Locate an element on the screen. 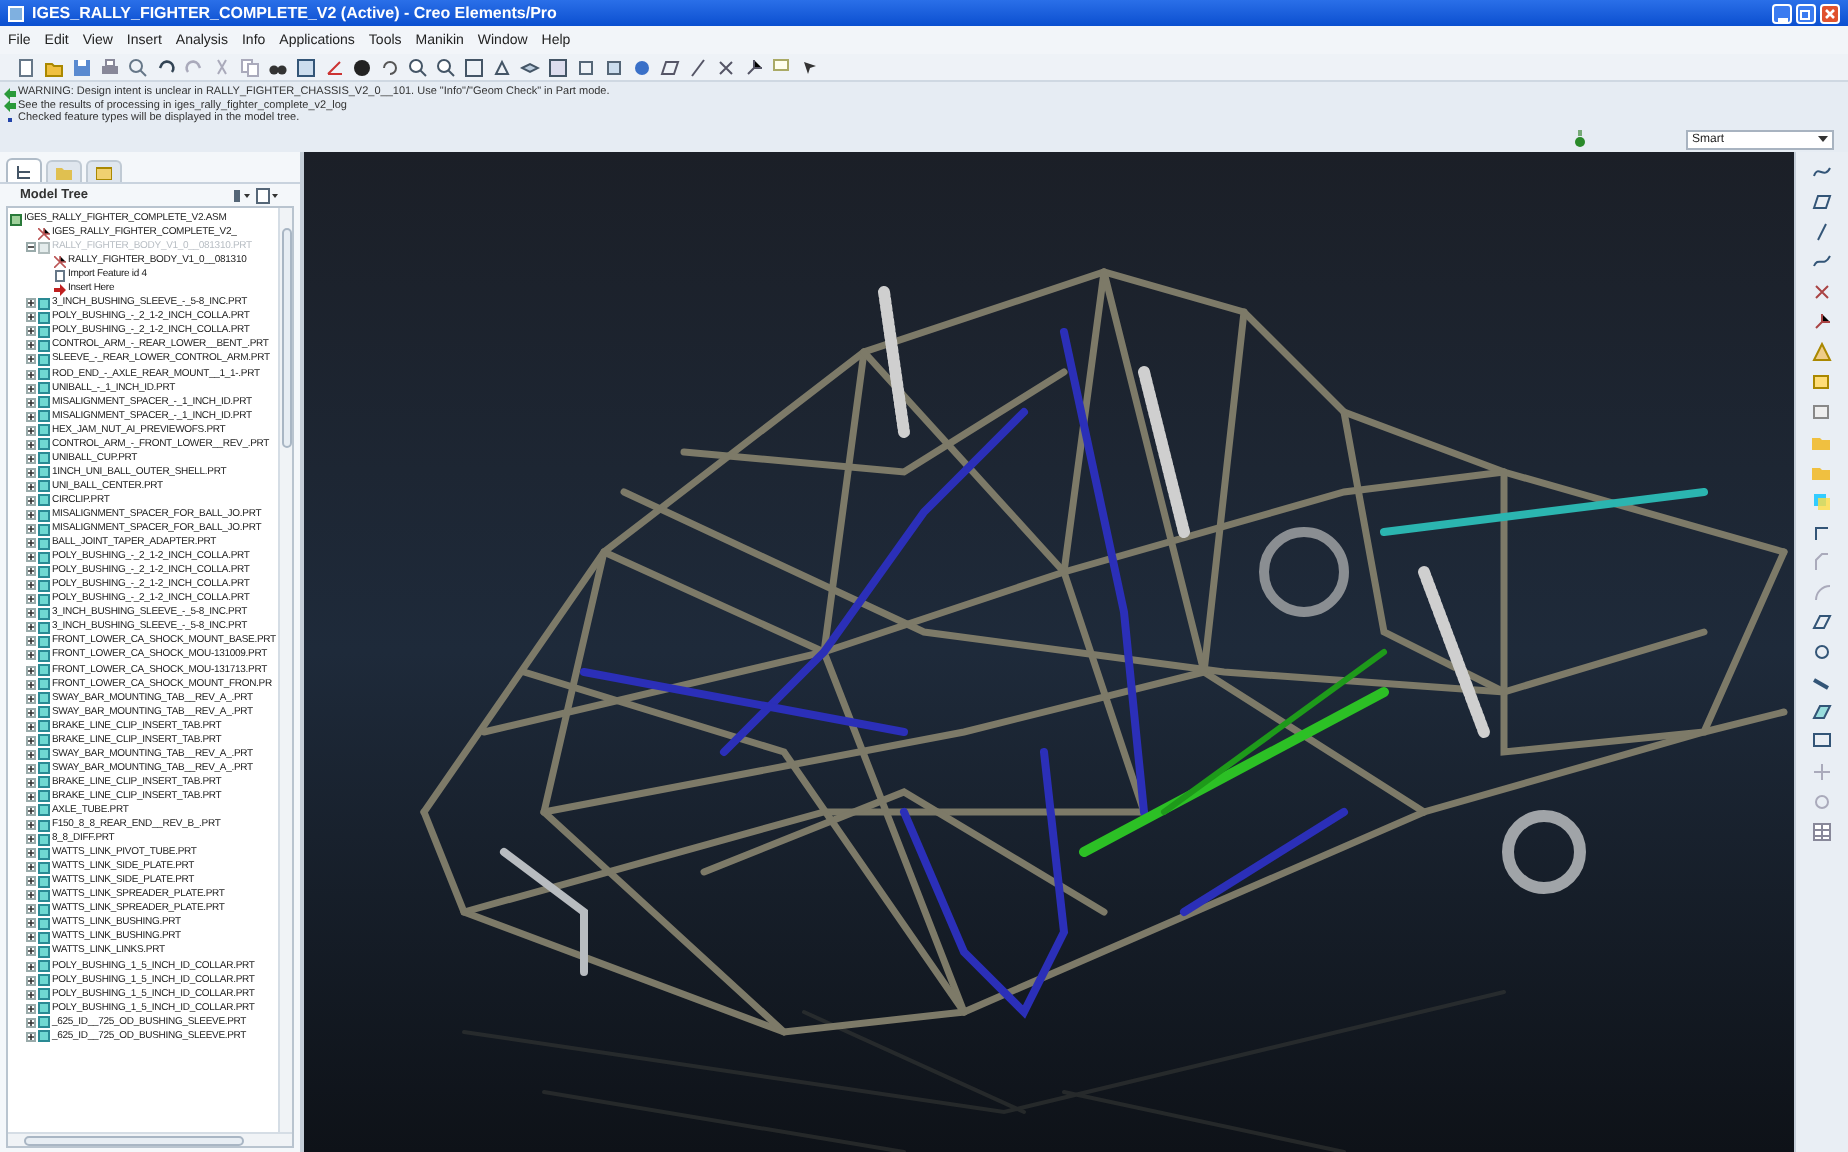  close-button is located at coordinates (1830, 13).